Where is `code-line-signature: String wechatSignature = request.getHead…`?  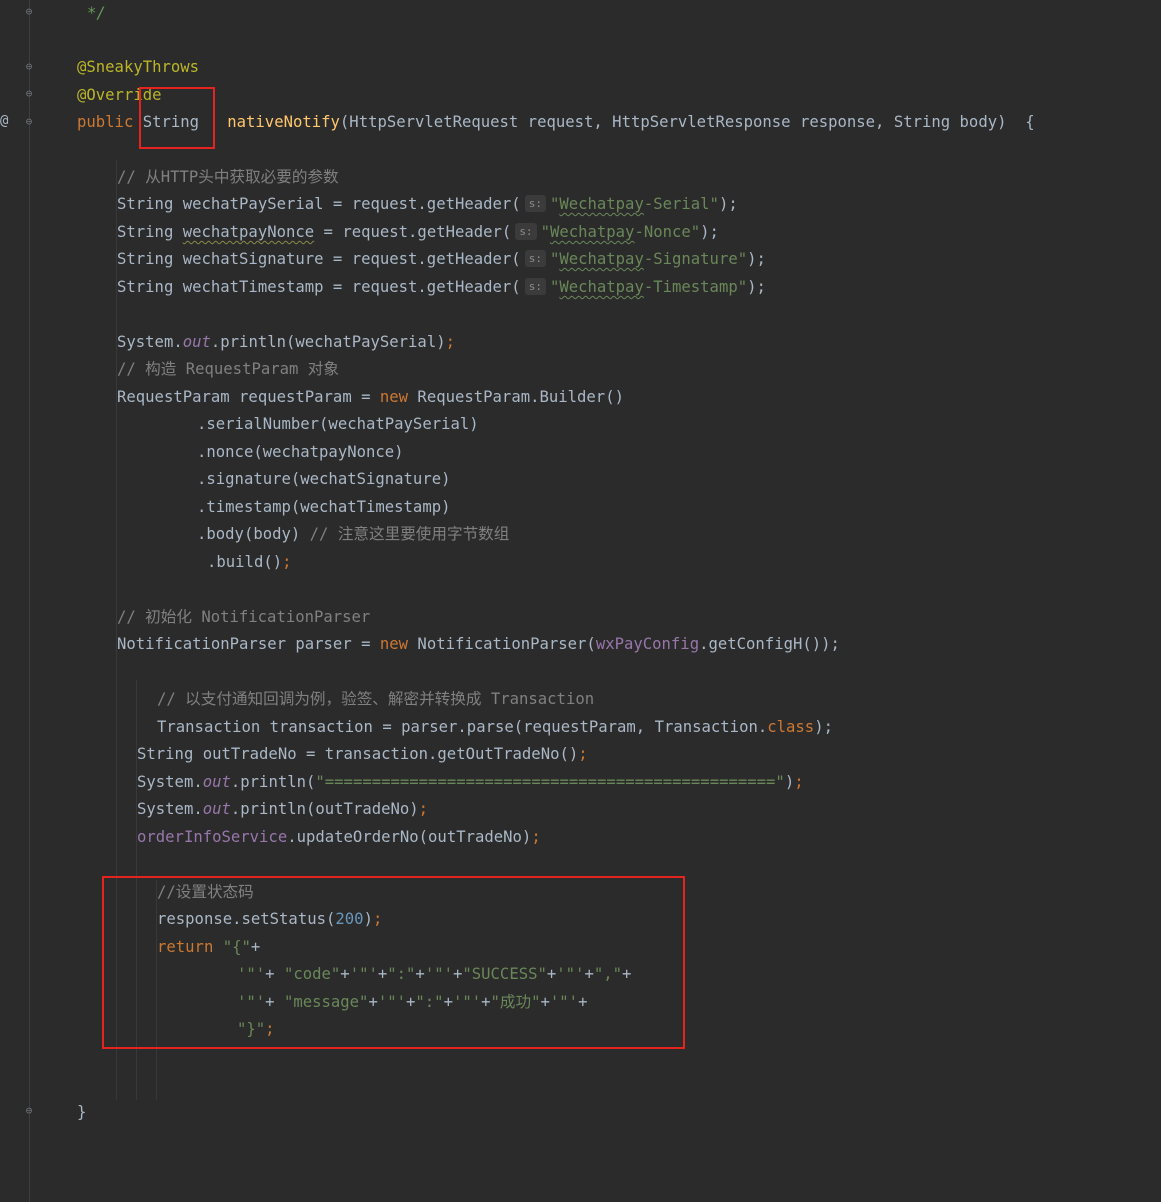 code-line-signature: String wechatSignature = request.getHead… is located at coordinates (441, 259).